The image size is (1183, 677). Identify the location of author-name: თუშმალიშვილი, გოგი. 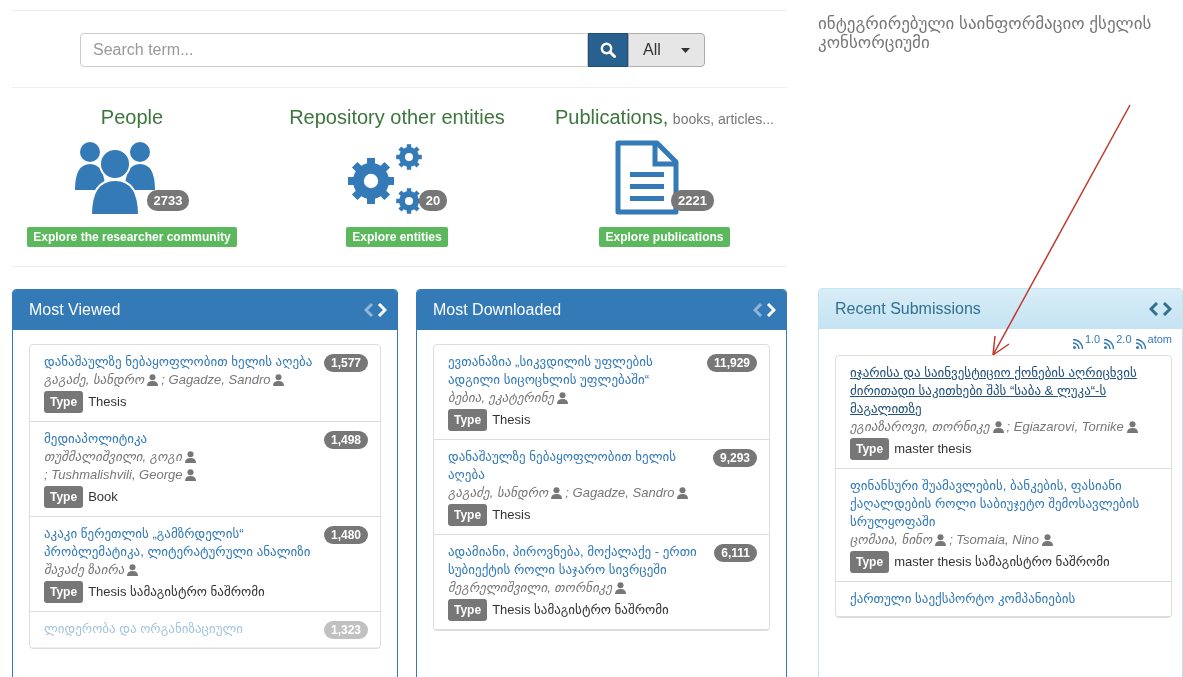
(113, 457).